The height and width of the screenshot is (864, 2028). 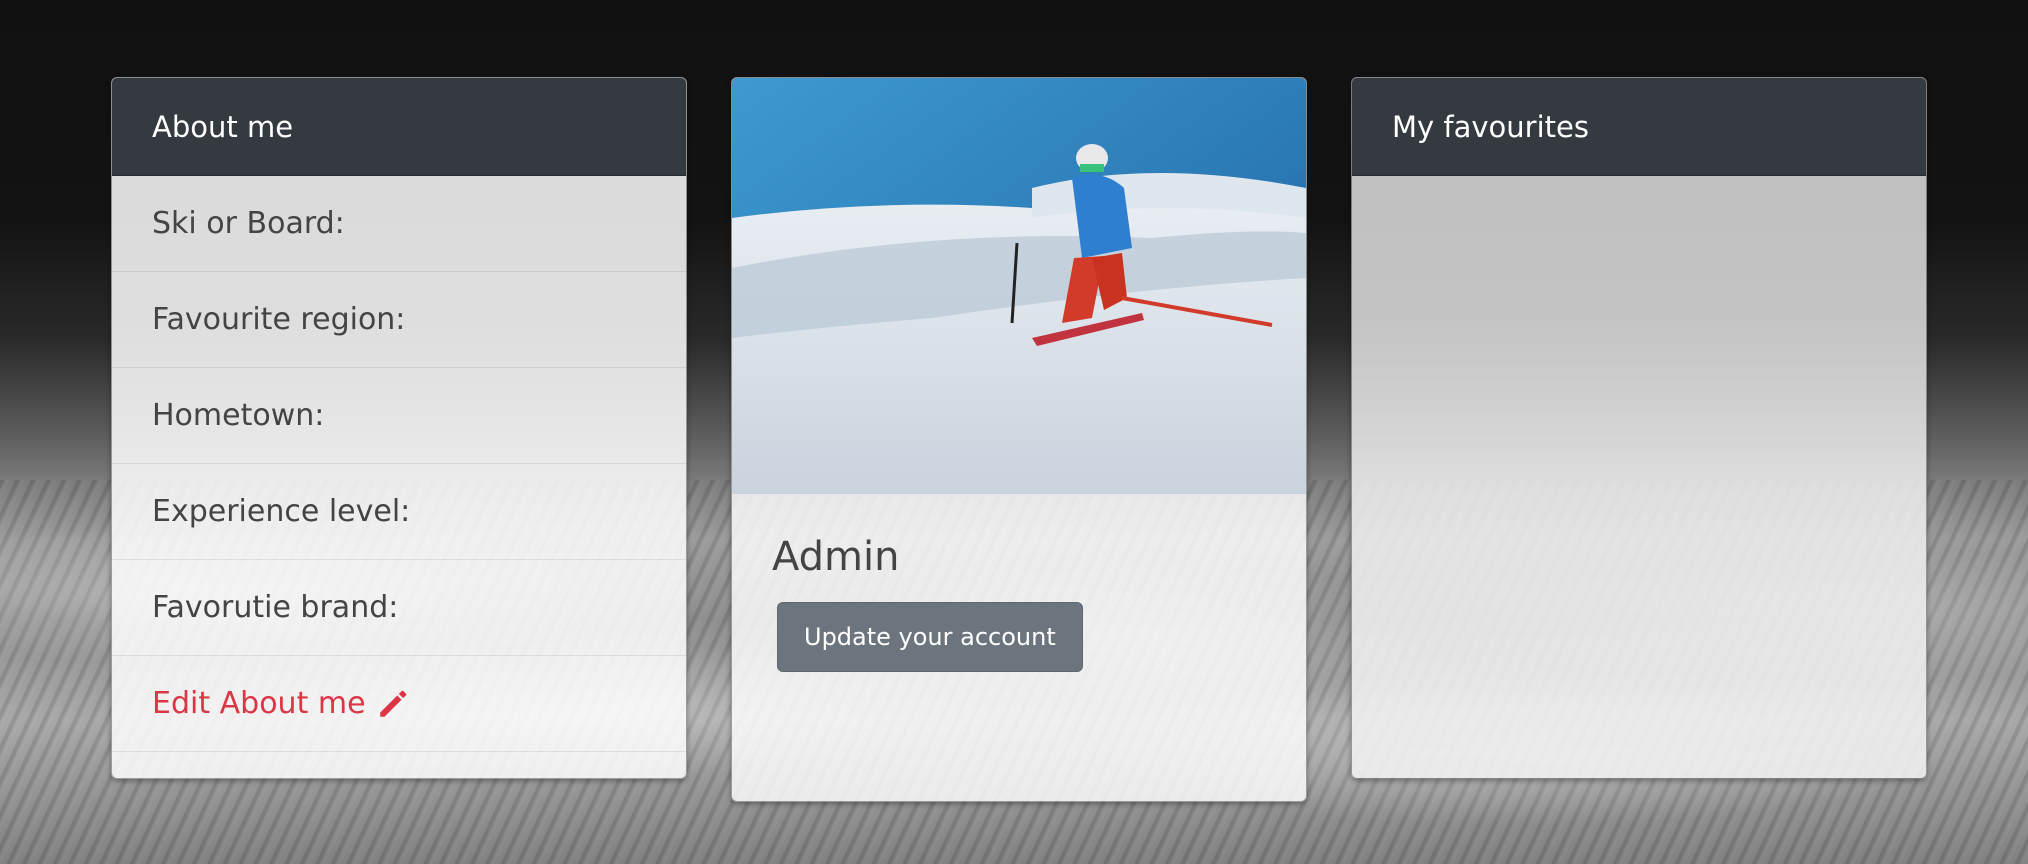 I want to click on pencil-icon, so click(x=392, y=703).